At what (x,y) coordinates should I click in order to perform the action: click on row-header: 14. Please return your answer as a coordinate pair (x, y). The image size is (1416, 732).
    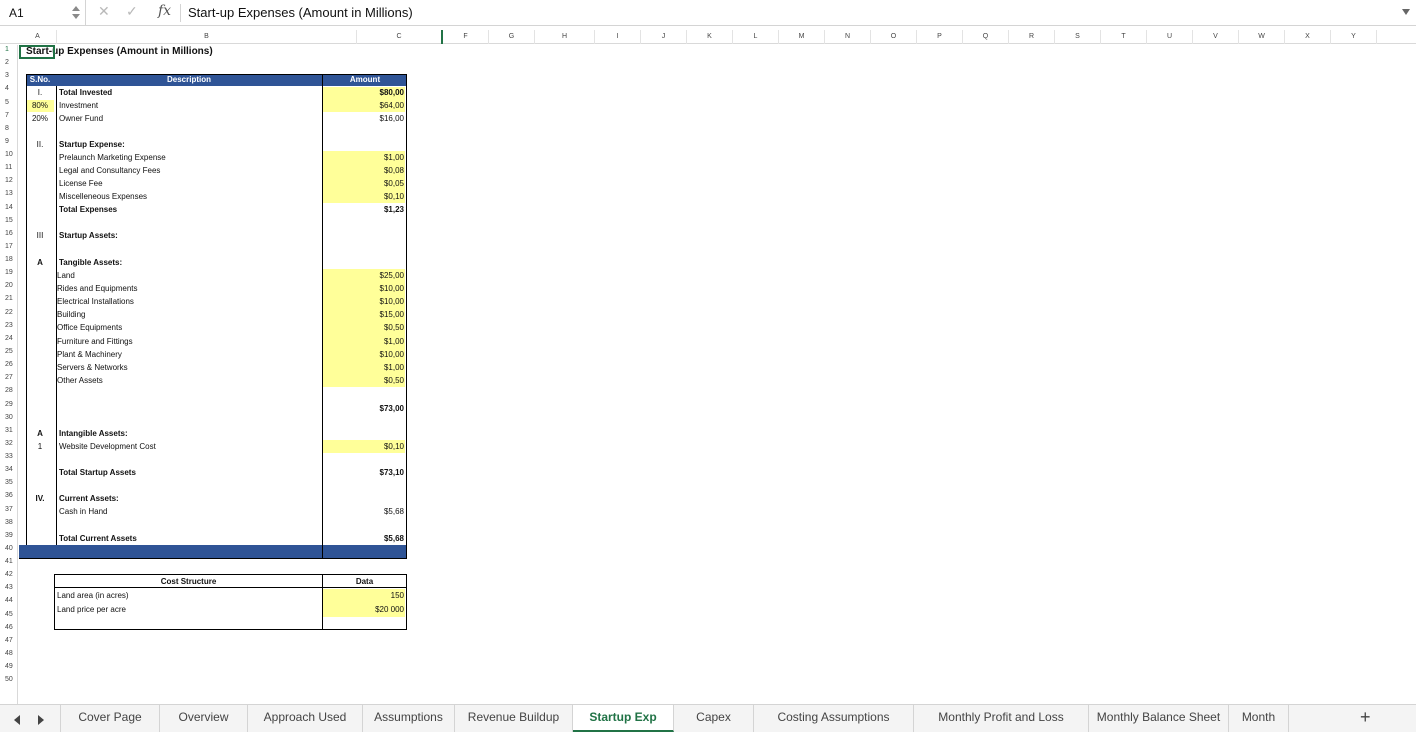
    Looking at the image, I should click on (9, 207).